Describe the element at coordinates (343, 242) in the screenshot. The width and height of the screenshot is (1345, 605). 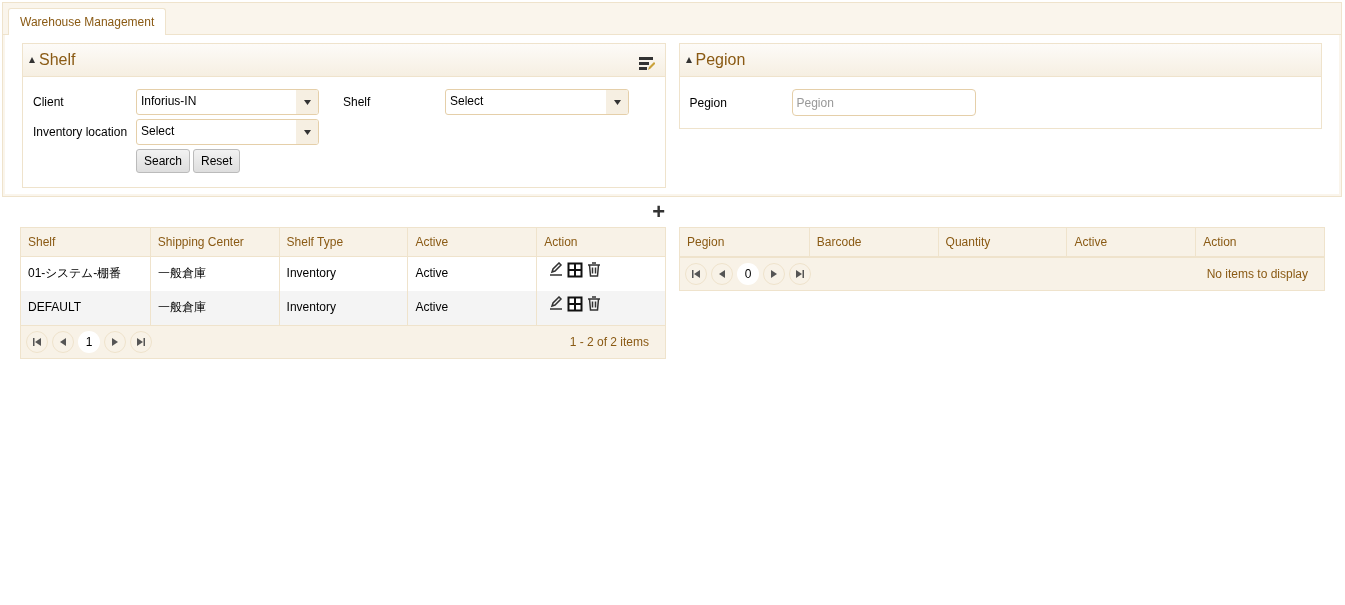
I see `column-header: Shelf Type` at that location.